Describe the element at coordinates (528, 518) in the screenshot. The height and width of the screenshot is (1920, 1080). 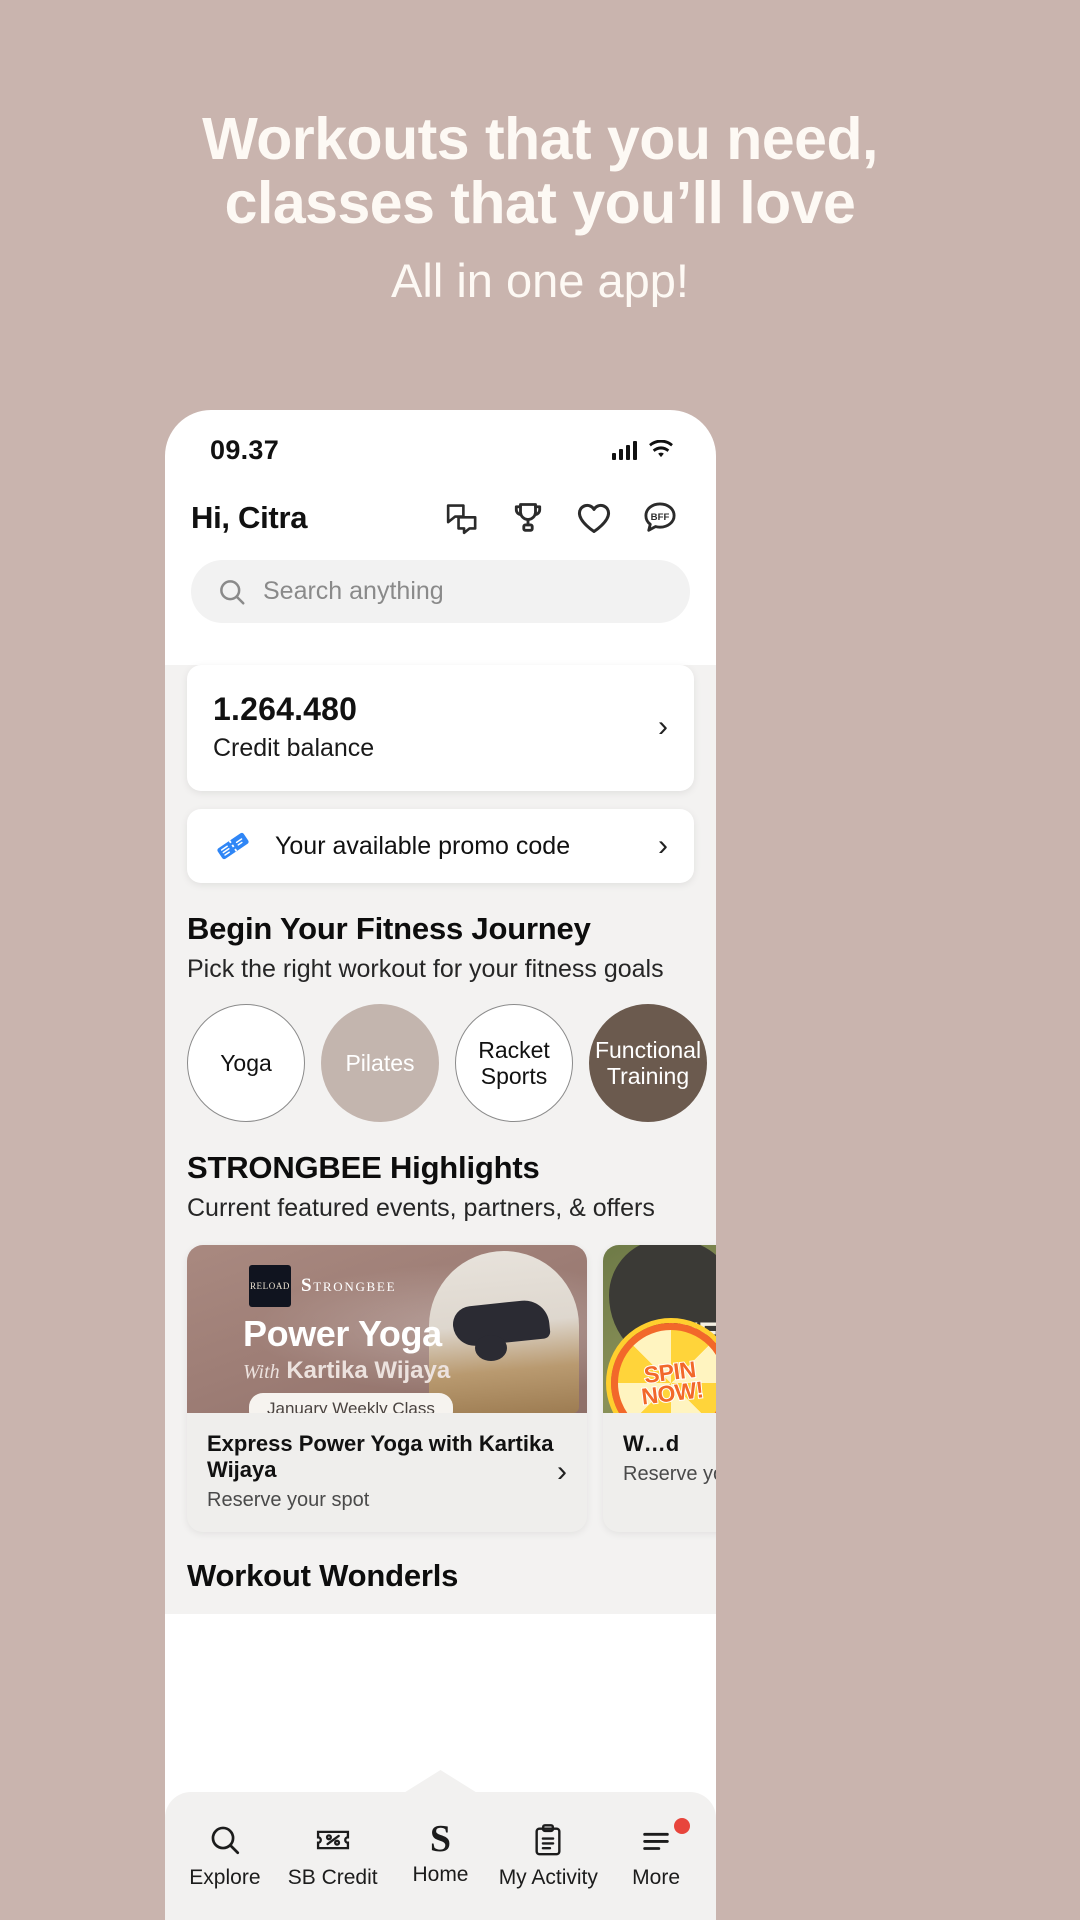
I see `trophy-icon` at that location.